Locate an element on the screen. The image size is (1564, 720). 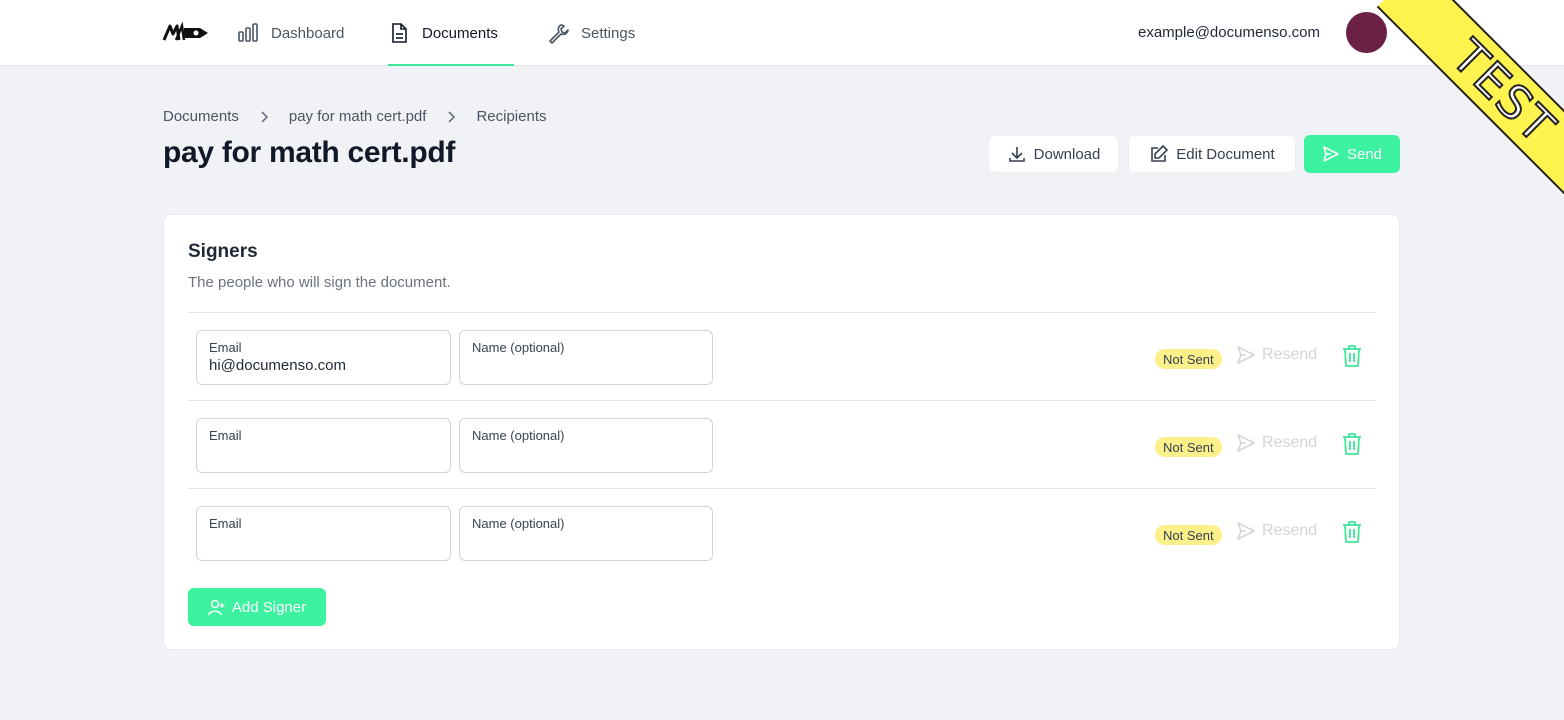
avatar is located at coordinates (1366, 32).